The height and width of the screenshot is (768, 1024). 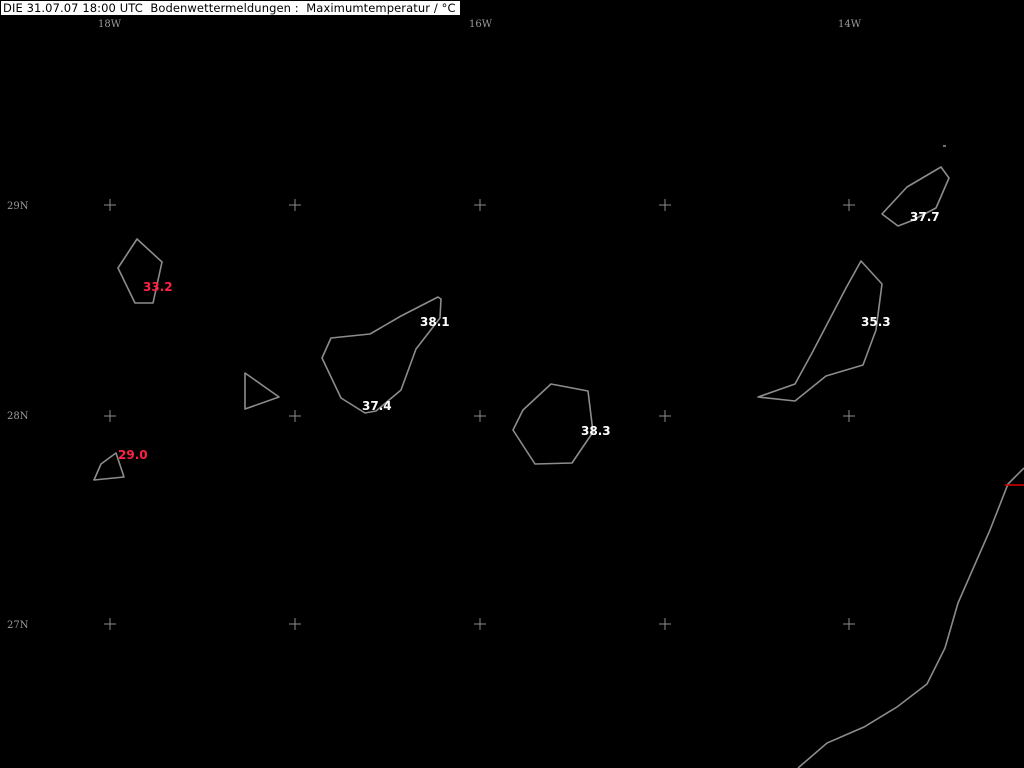 What do you see at coordinates (110, 24) in the screenshot?
I see `longitude-label-18w: 18W` at bounding box center [110, 24].